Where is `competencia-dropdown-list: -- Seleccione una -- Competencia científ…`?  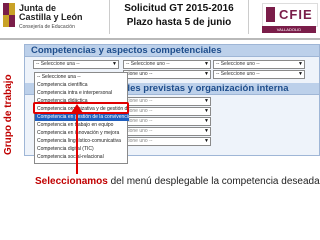
competencia-dropdown-list: -- Seleccione una -- Competencia científ… is located at coordinates (81, 118).